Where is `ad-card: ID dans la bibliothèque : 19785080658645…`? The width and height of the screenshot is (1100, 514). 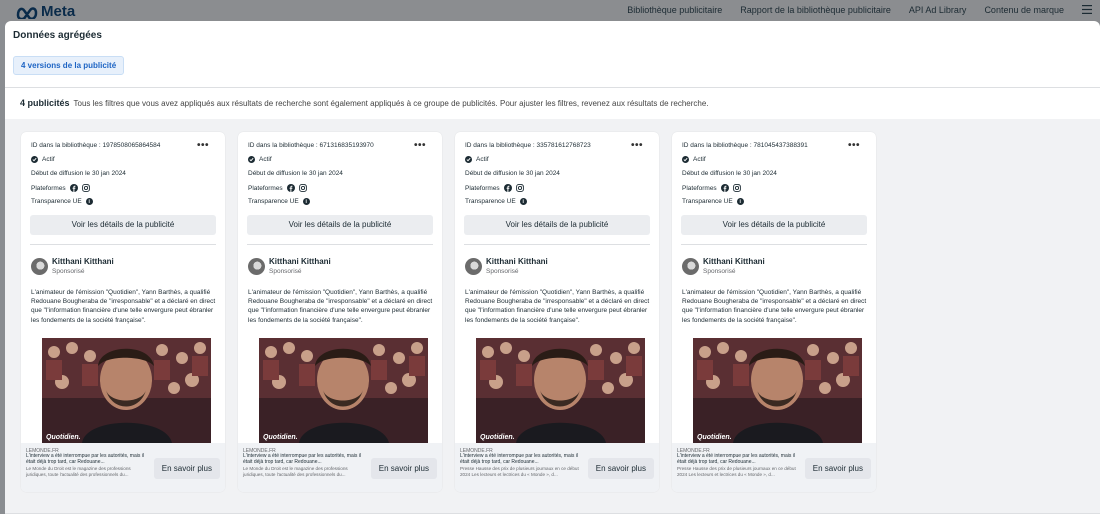 ad-card: ID dans la bibliothèque : 19785080658645… is located at coordinates (123, 312).